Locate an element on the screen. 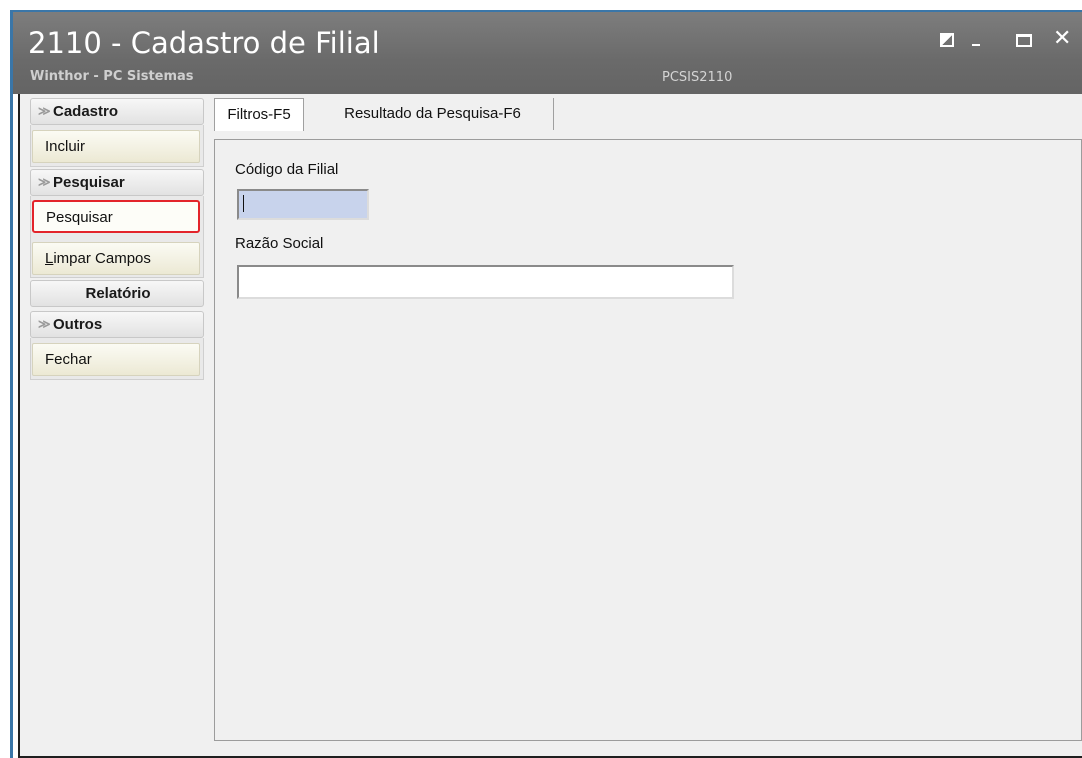  window-title: 2110 - Cadastro de Filial is located at coordinates (204, 43).